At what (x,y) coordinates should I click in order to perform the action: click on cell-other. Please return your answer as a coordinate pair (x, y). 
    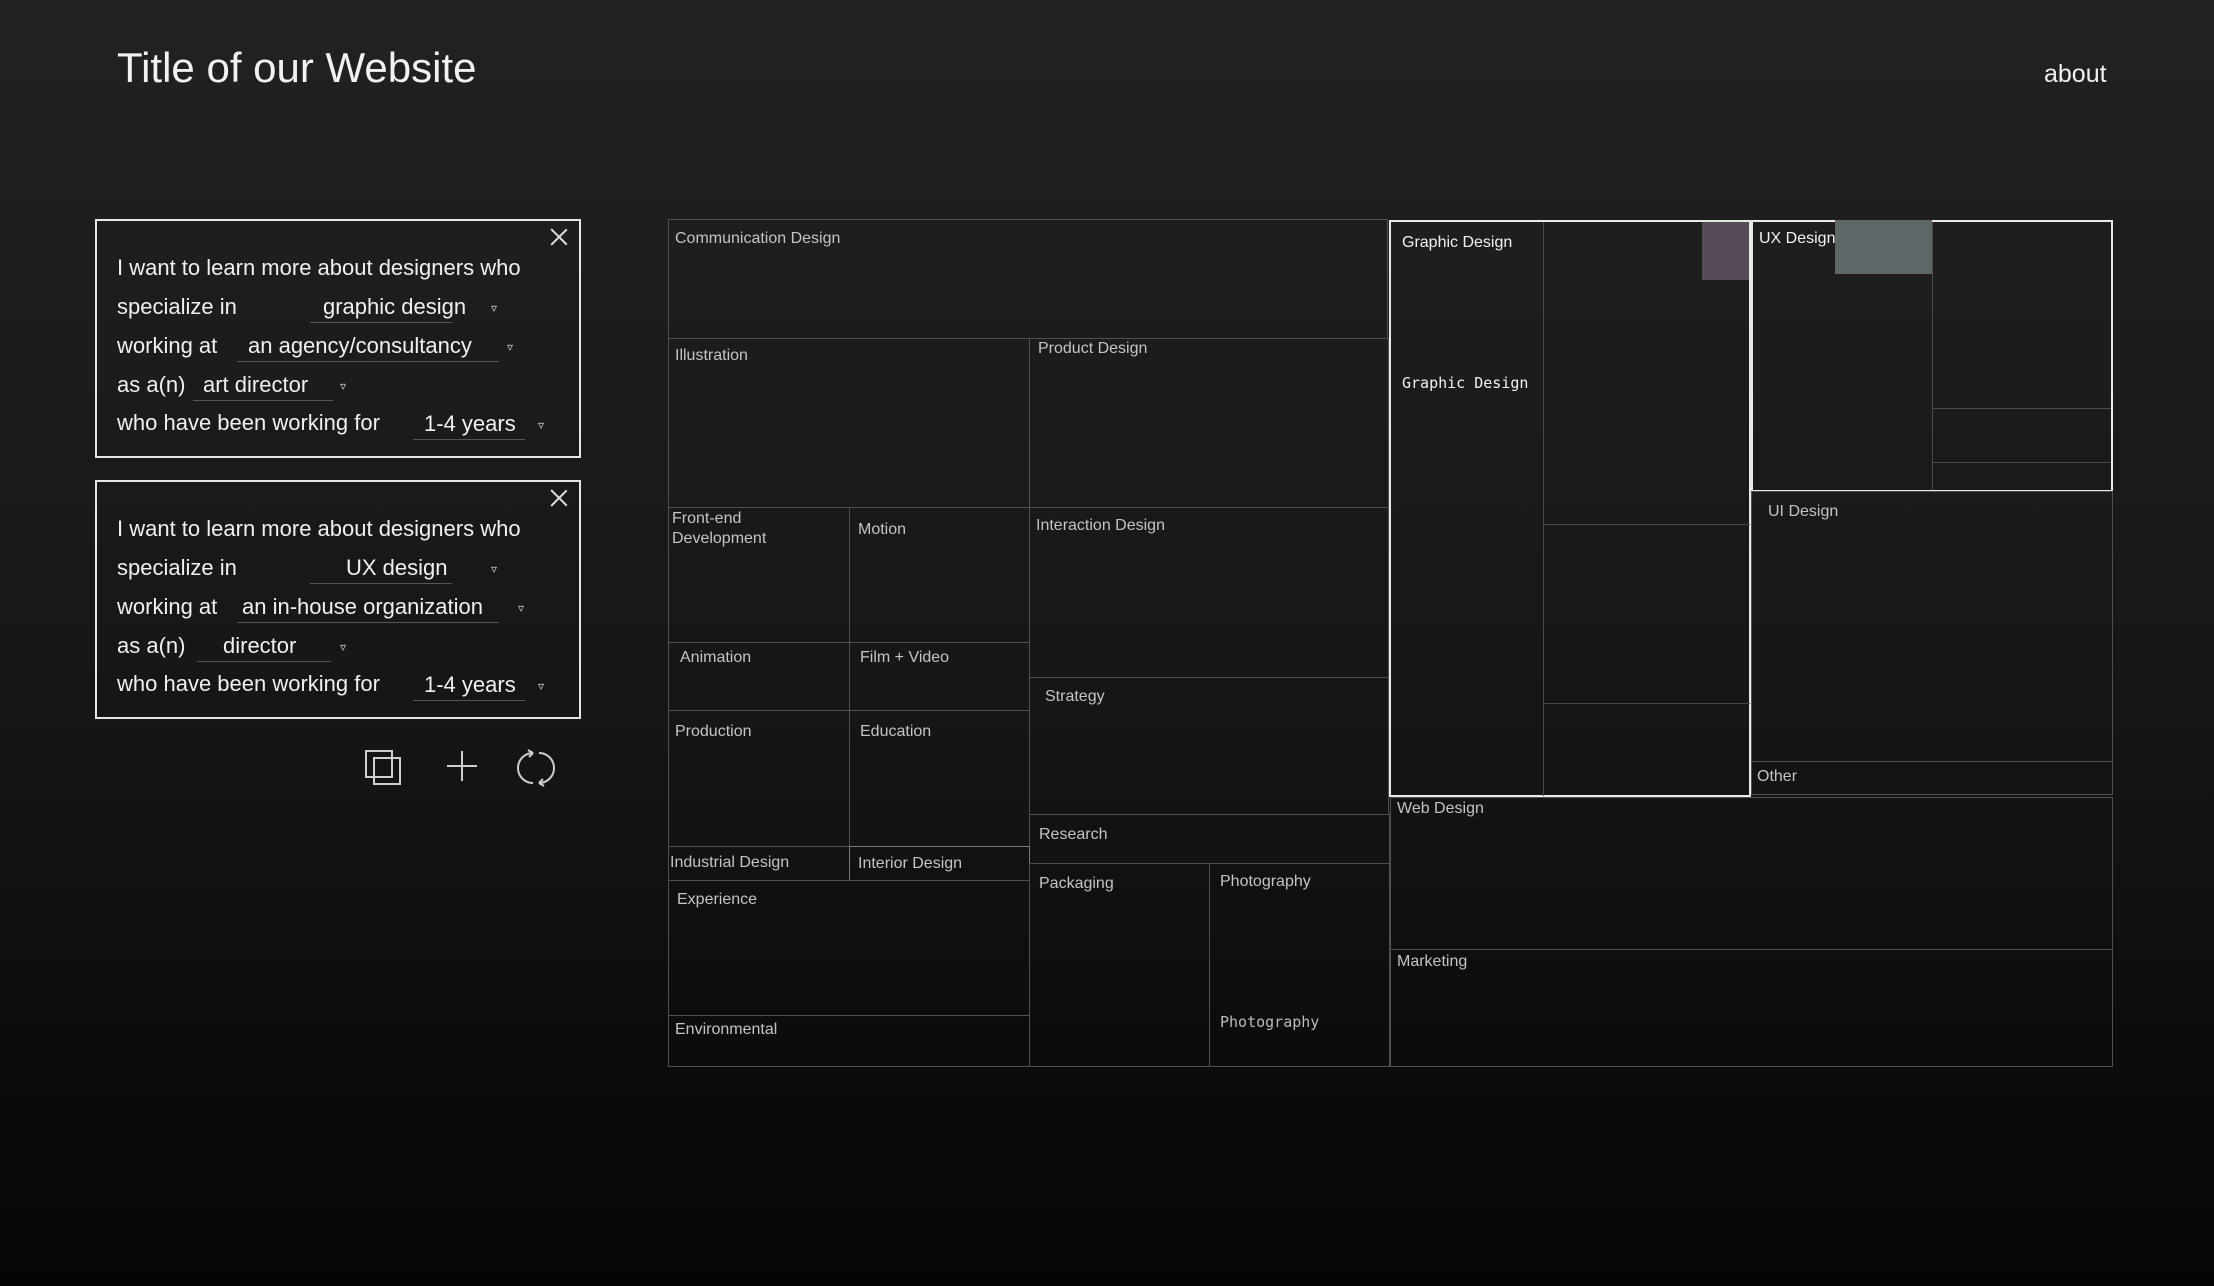
    Looking at the image, I should click on (1932, 778).